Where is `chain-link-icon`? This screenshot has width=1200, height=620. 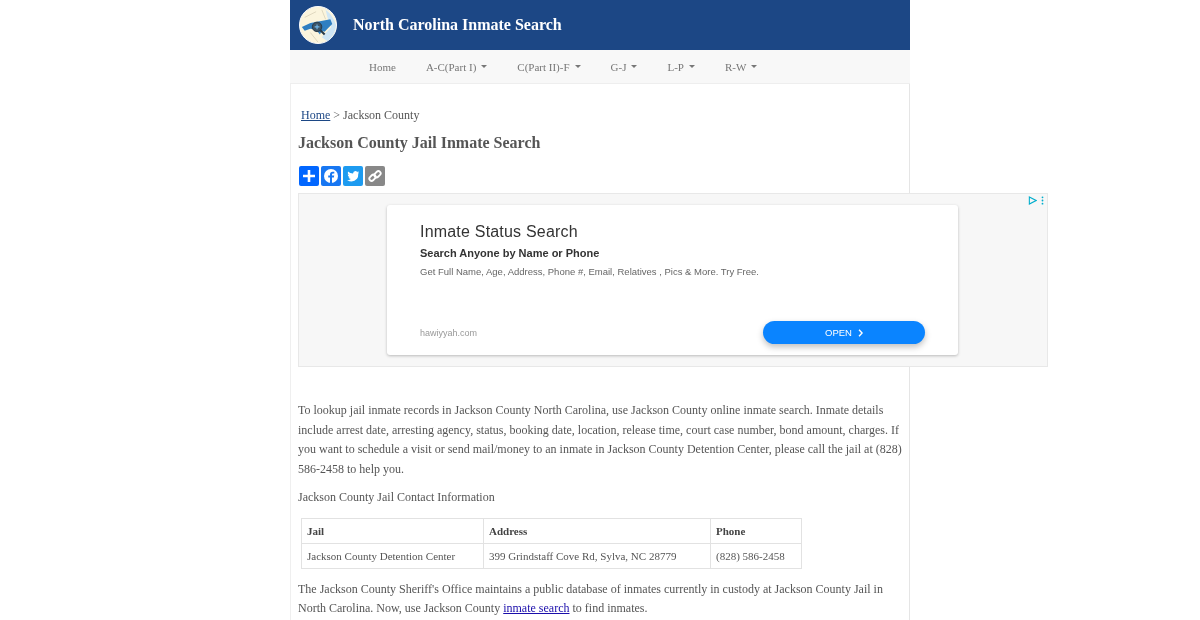
chain-link-icon is located at coordinates (375, 176).